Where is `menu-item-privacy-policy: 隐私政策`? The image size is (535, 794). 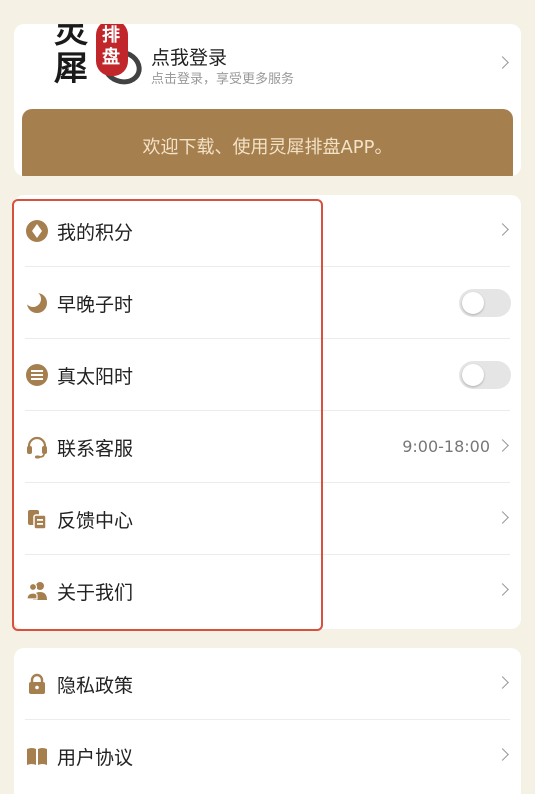
menu-item-privacy-policy: 隐私政策 is located at coordinates (267, 684).